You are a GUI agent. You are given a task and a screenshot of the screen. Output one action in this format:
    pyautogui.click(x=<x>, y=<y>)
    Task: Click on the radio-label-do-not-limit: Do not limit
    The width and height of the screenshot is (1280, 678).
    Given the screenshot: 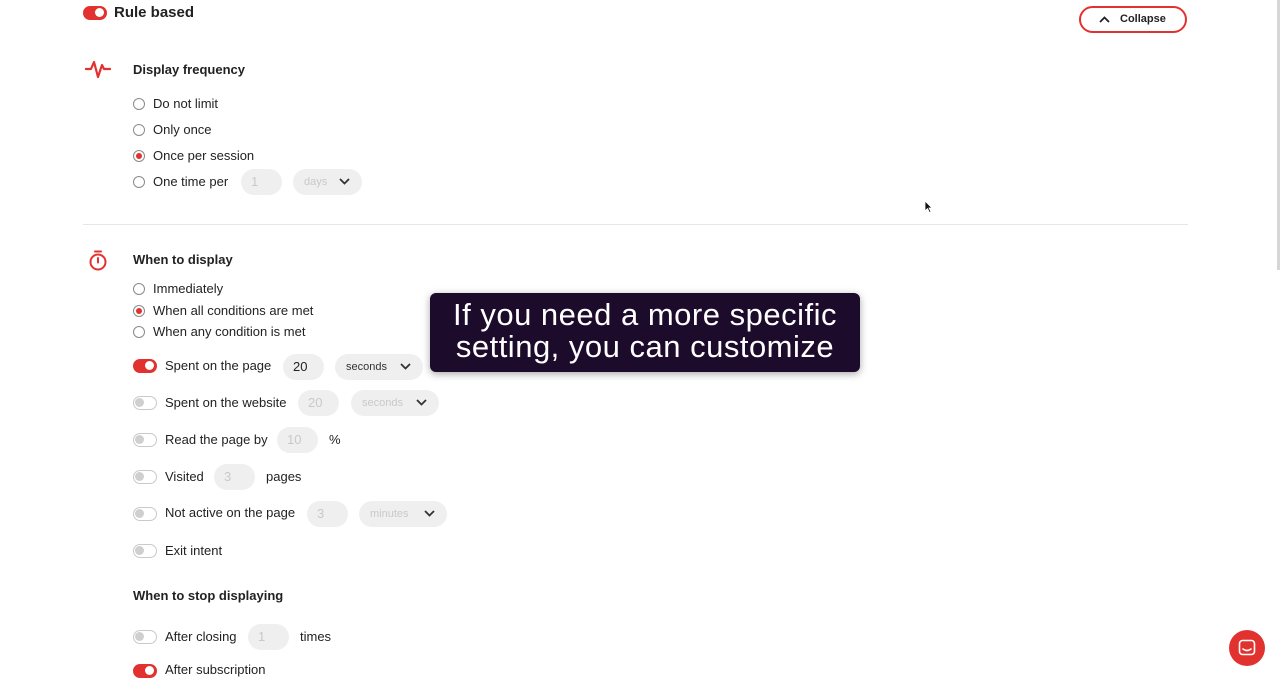 What is the action you would take?
    pyautogui.click(x=186, y=103)
    